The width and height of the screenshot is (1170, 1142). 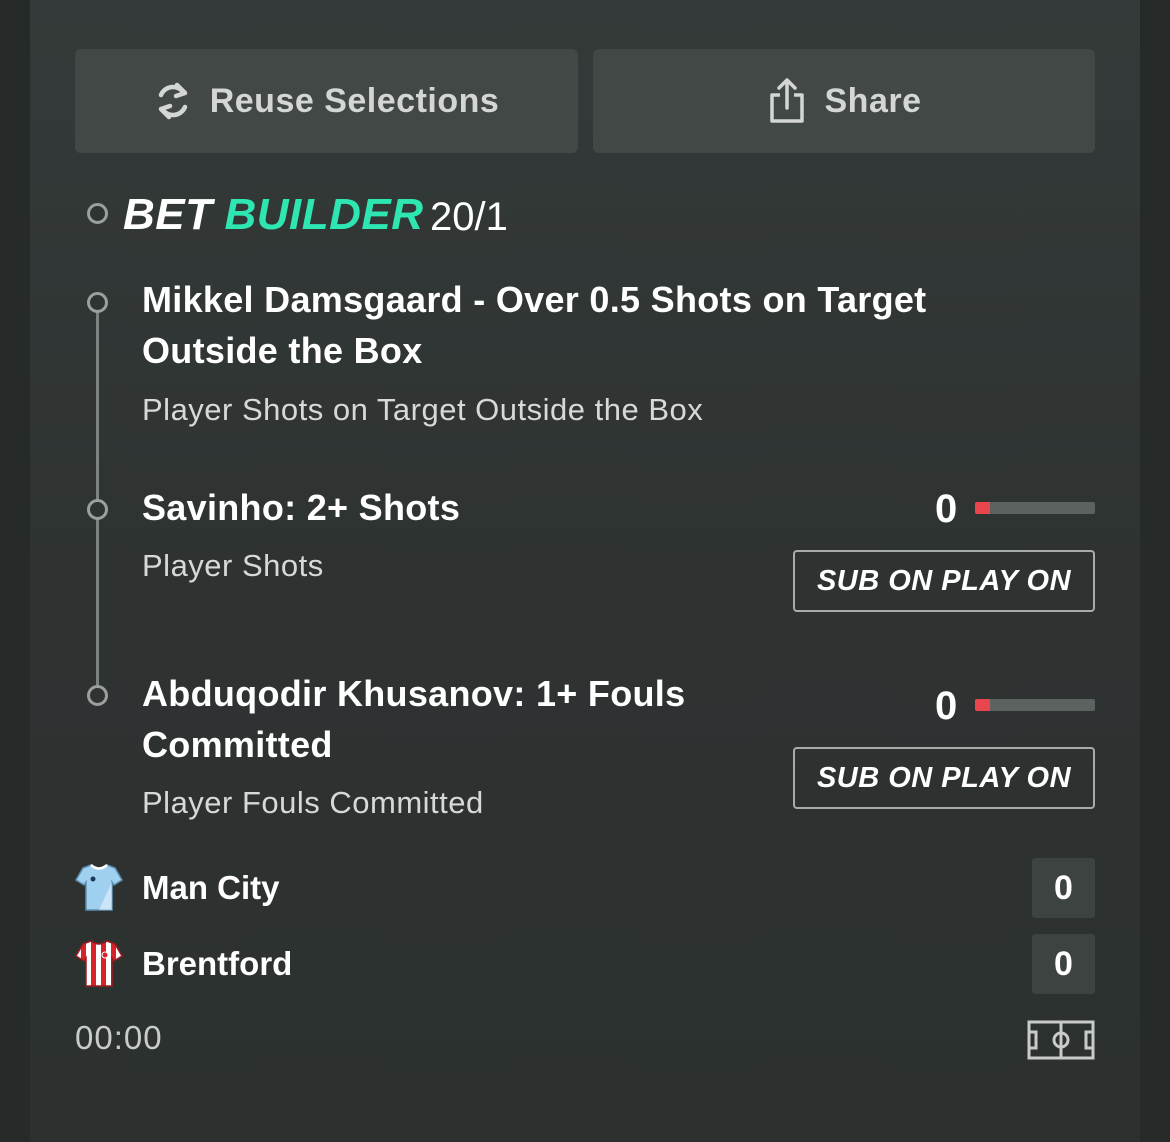 What do you see at coordinates (173, 101) in the screenshot?
I see `refresh-icon` at bounding box center [173, 101].